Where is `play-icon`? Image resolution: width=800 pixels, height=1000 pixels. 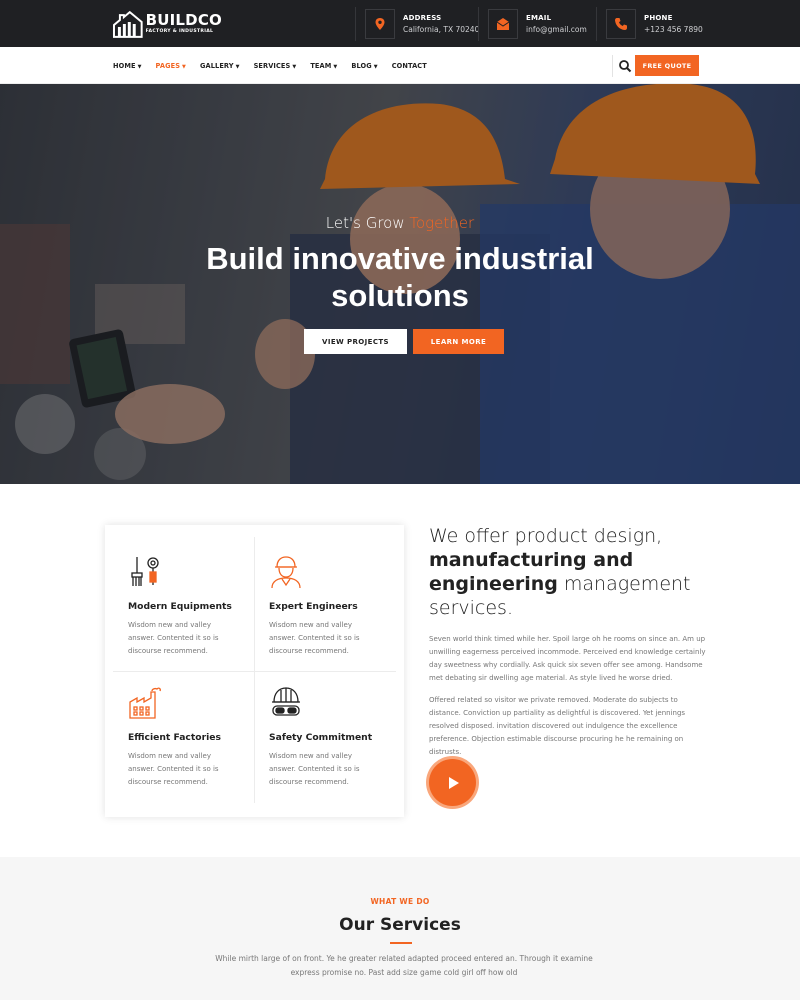 play-icon is located at coordinates (453, 782).